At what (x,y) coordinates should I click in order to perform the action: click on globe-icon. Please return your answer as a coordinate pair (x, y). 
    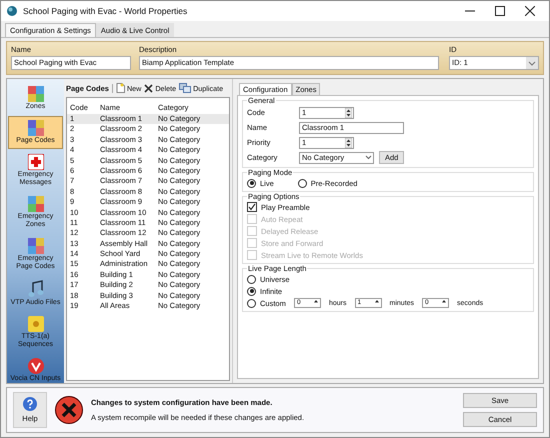
    Looking at the image, I should click on (12, 11).